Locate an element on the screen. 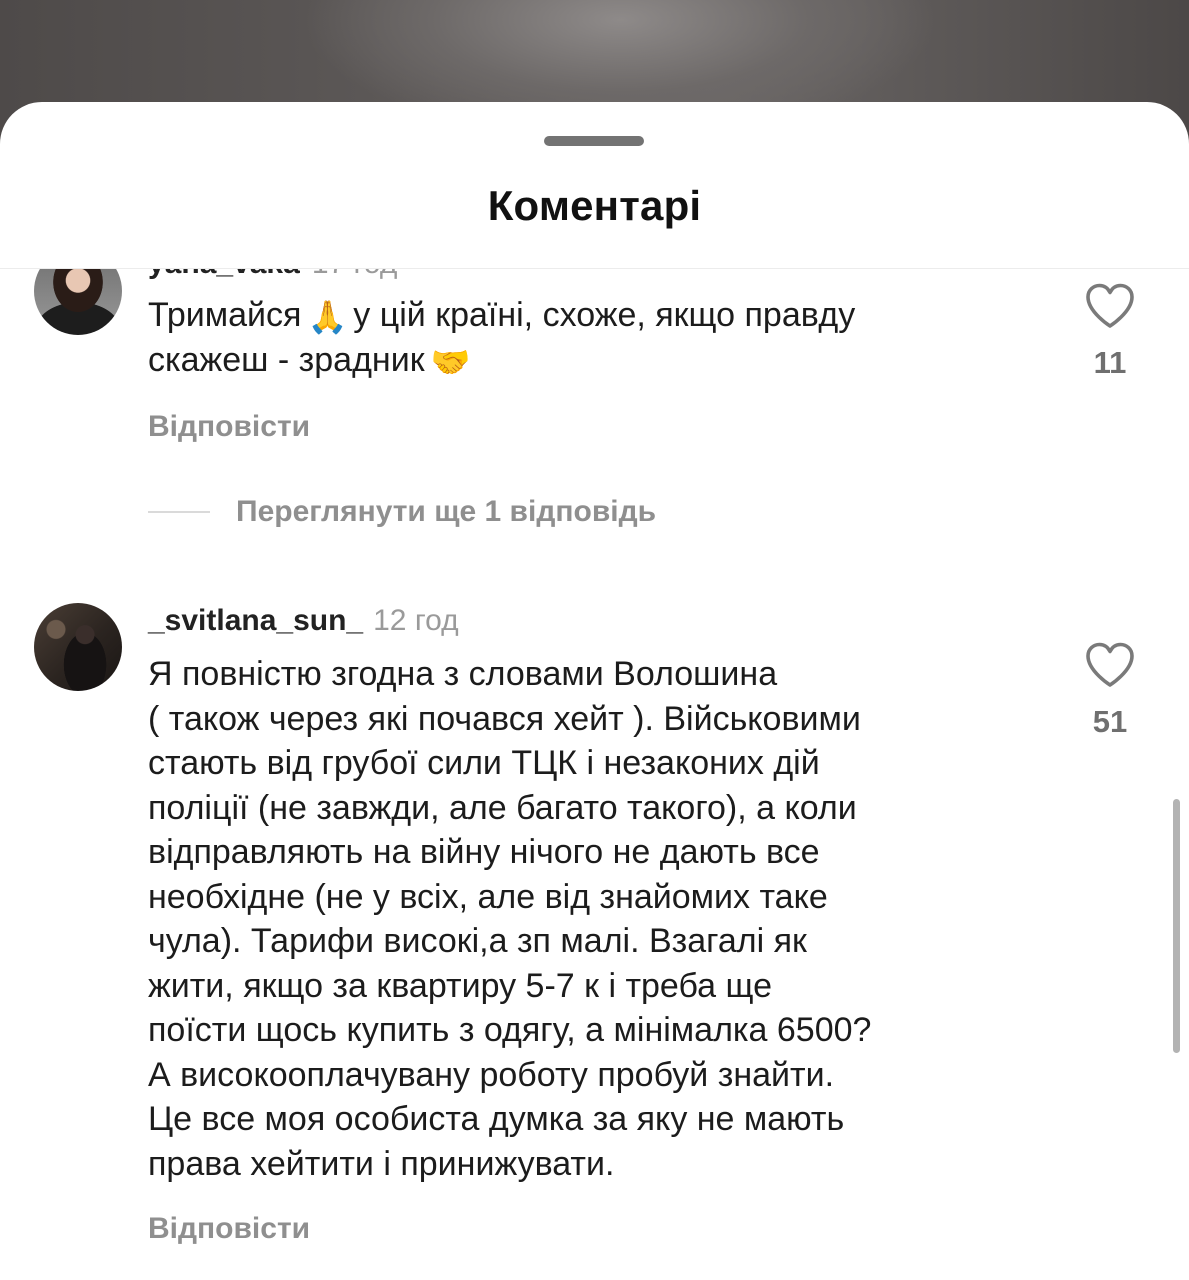 The width and height of the screenshot is (1189, 1280). scrollbar is located at coordinates (1176, 926).